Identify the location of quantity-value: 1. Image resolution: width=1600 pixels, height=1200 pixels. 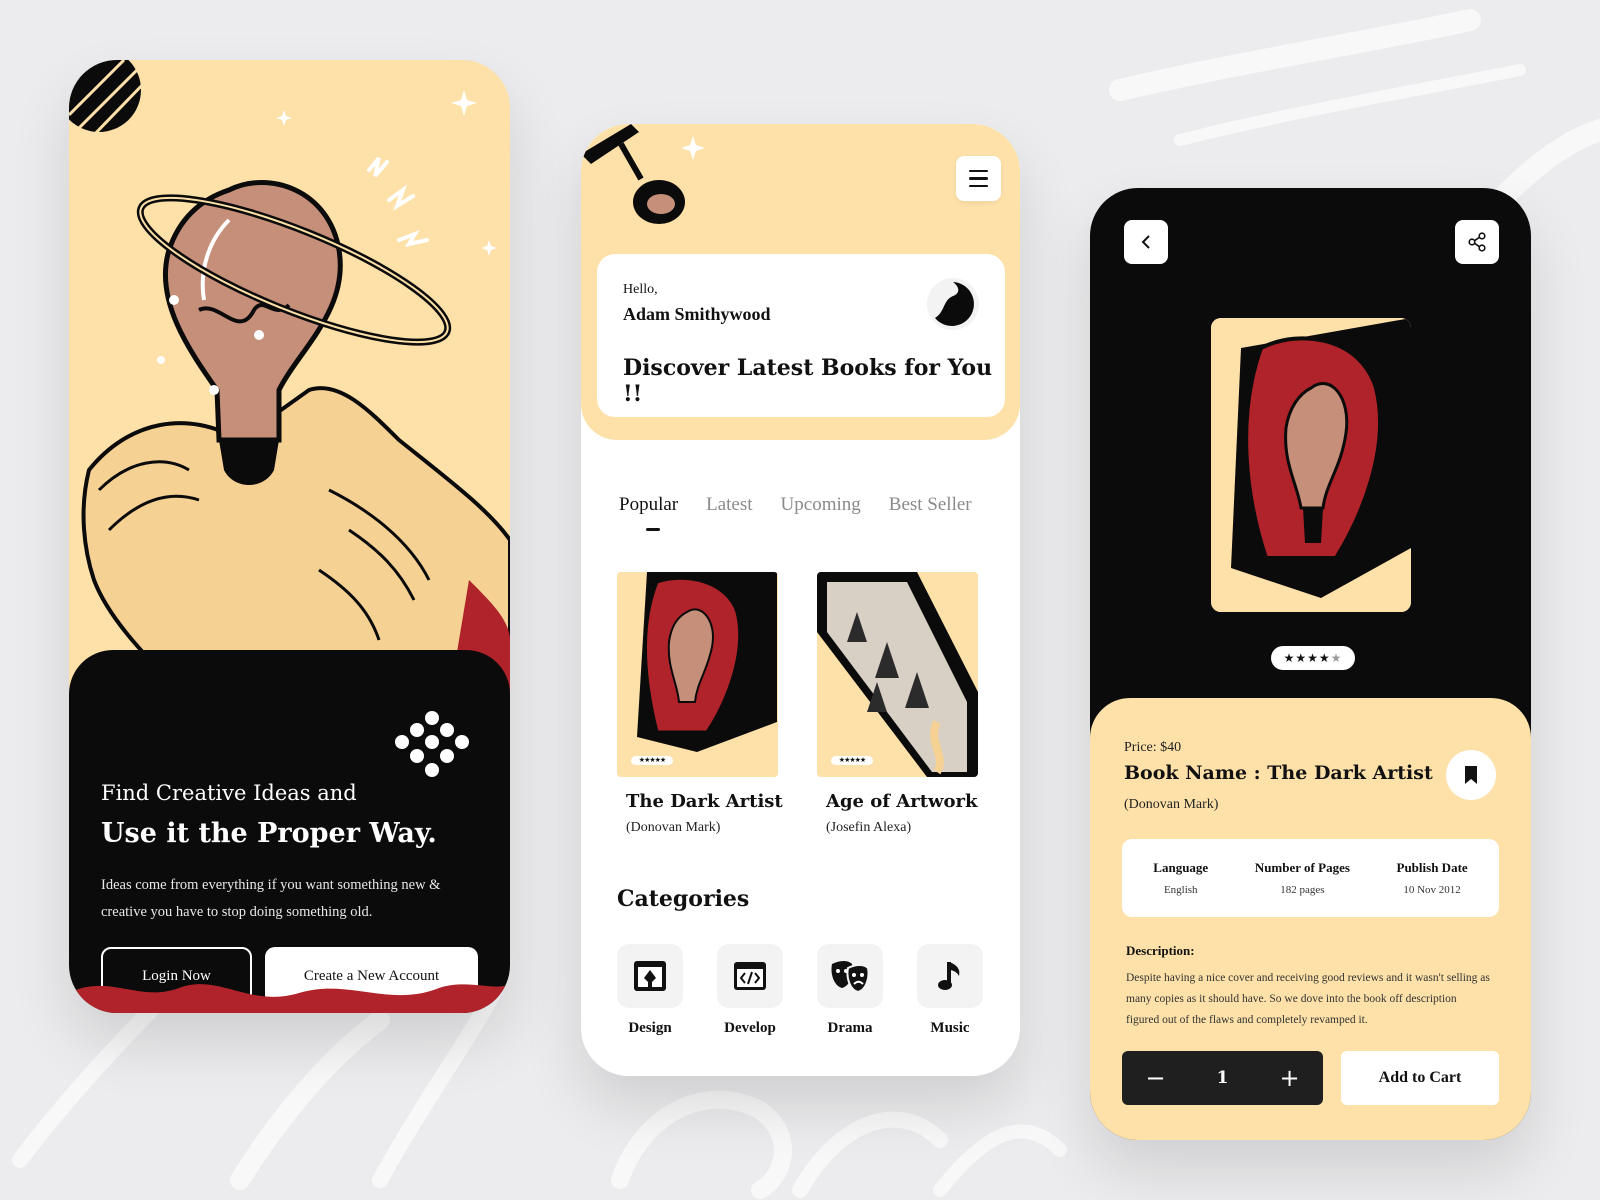
(1222, 1078).